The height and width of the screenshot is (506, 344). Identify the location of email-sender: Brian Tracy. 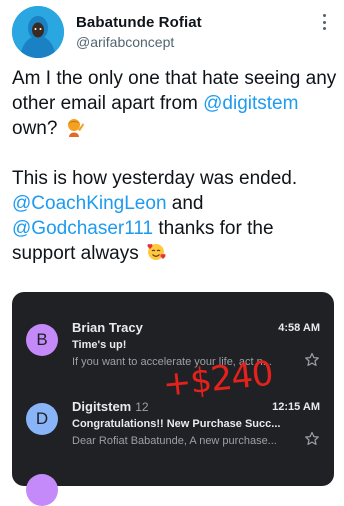
(107, 327).